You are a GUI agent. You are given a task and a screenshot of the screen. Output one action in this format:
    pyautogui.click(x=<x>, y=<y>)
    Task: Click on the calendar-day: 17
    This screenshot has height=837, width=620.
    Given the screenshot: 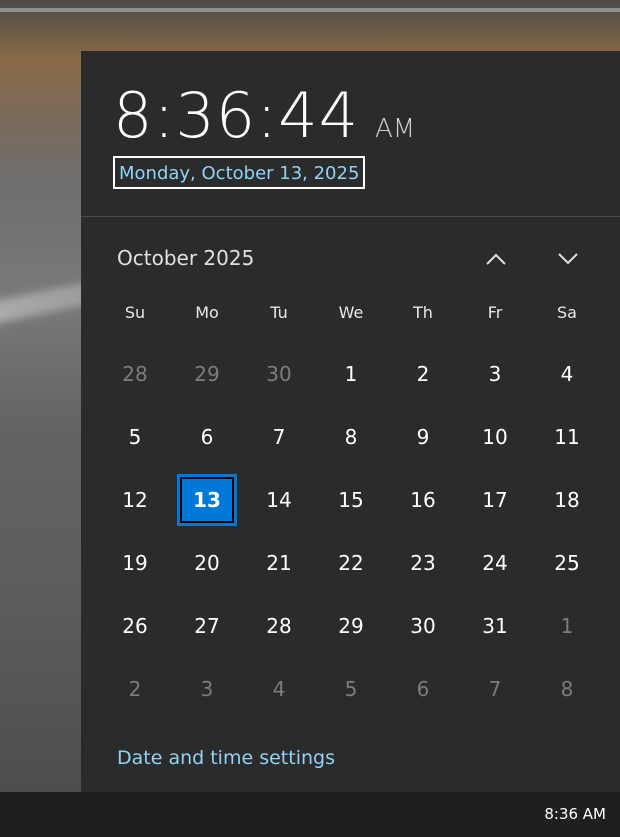 What is the action you would take?
    pyautogui.click(x=495, y=499)
    